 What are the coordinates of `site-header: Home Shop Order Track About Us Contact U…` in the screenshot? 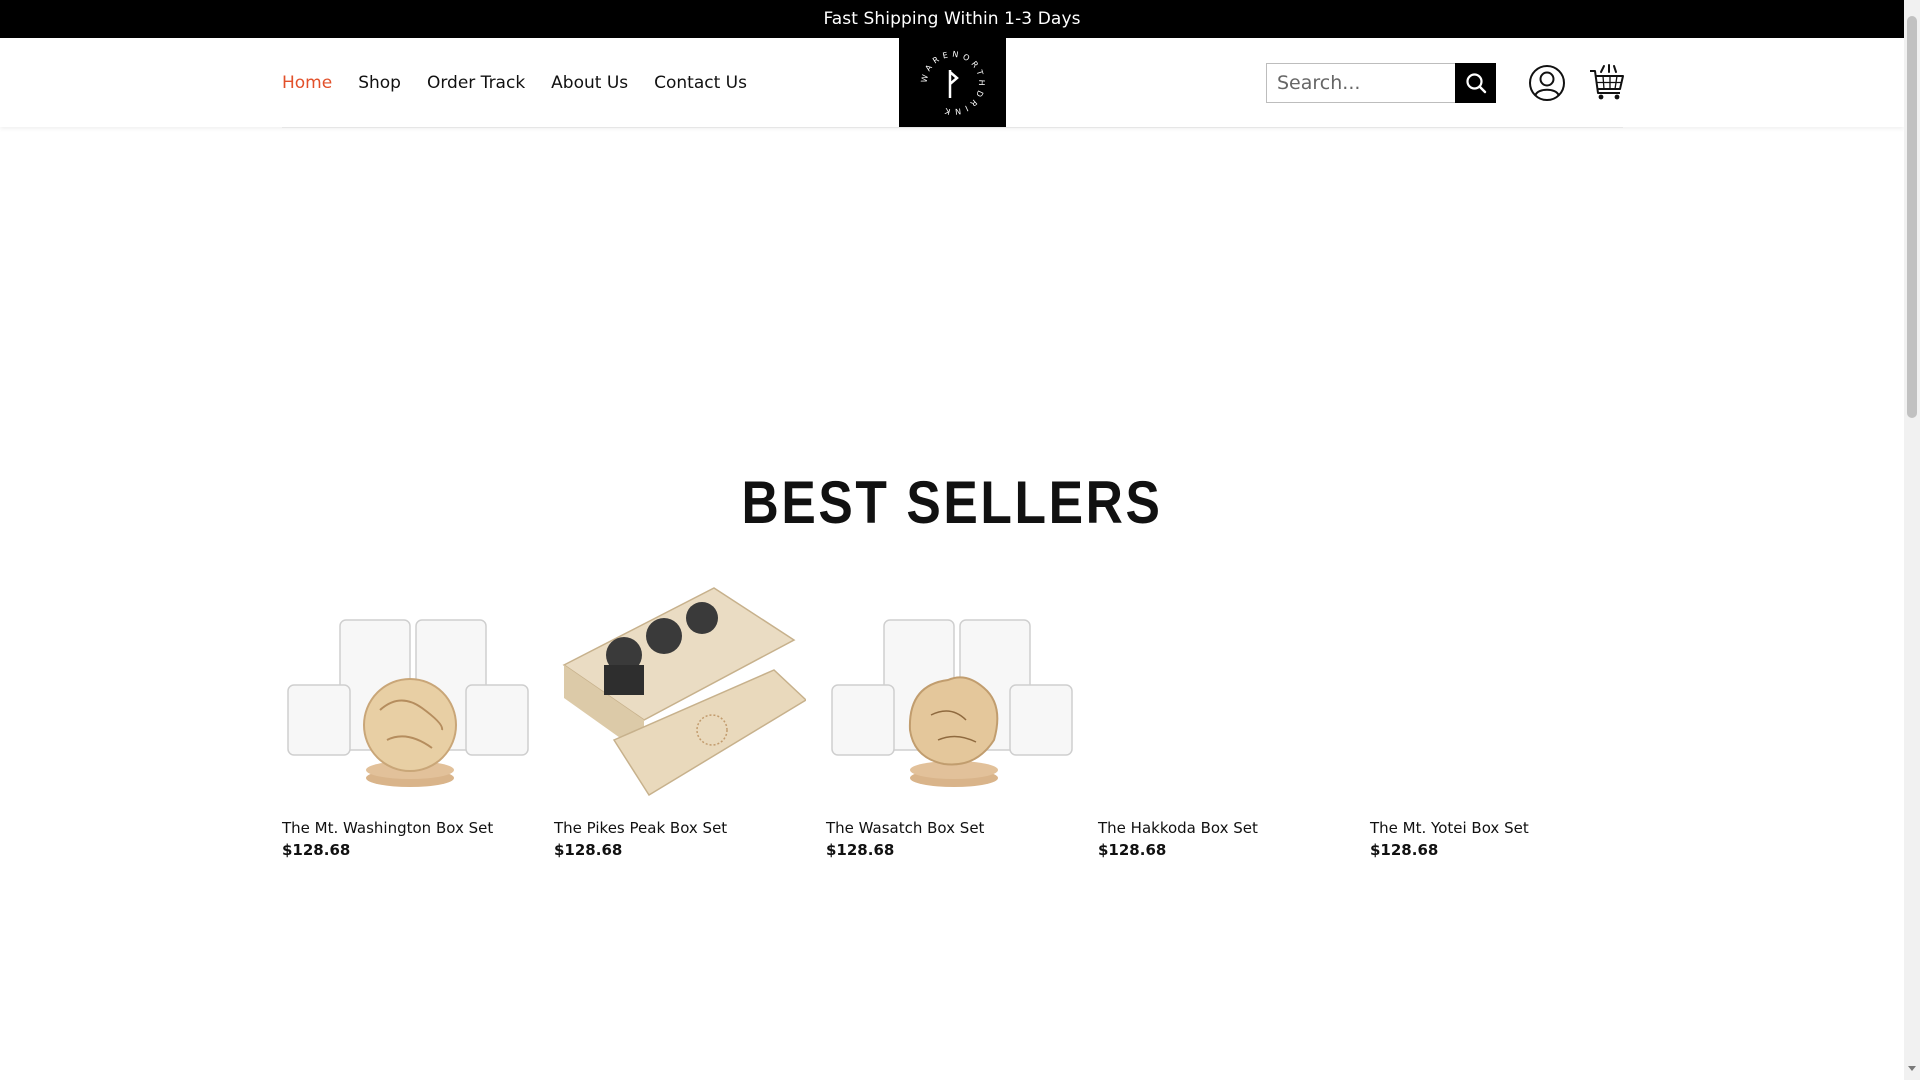 It's located at (952, 82).